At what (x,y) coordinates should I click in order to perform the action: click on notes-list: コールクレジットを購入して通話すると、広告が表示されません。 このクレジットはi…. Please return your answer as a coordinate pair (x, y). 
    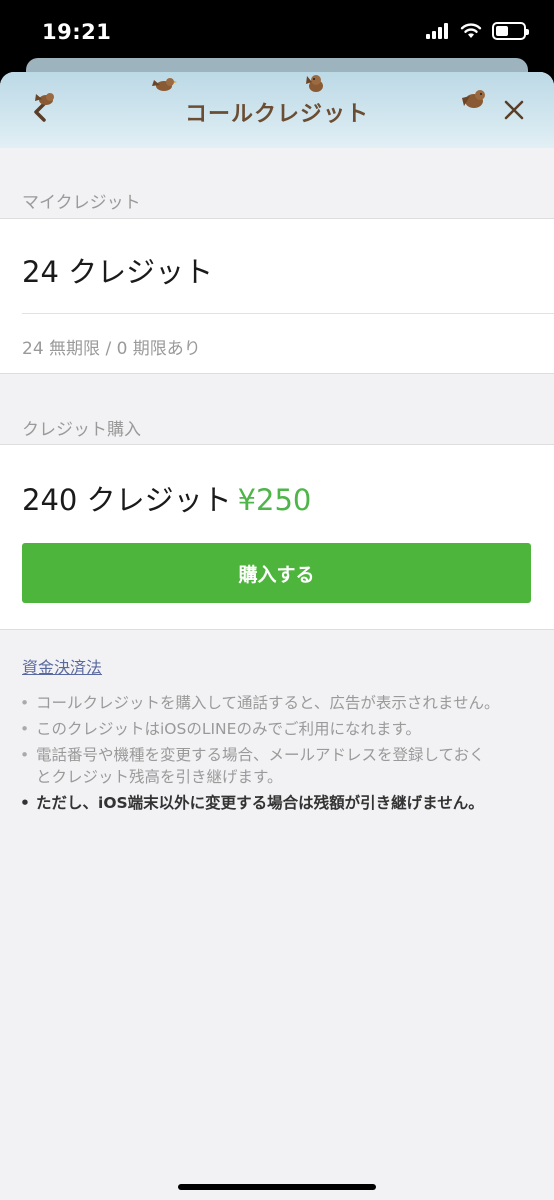
    Looking at the image, I should click on (260, 755).